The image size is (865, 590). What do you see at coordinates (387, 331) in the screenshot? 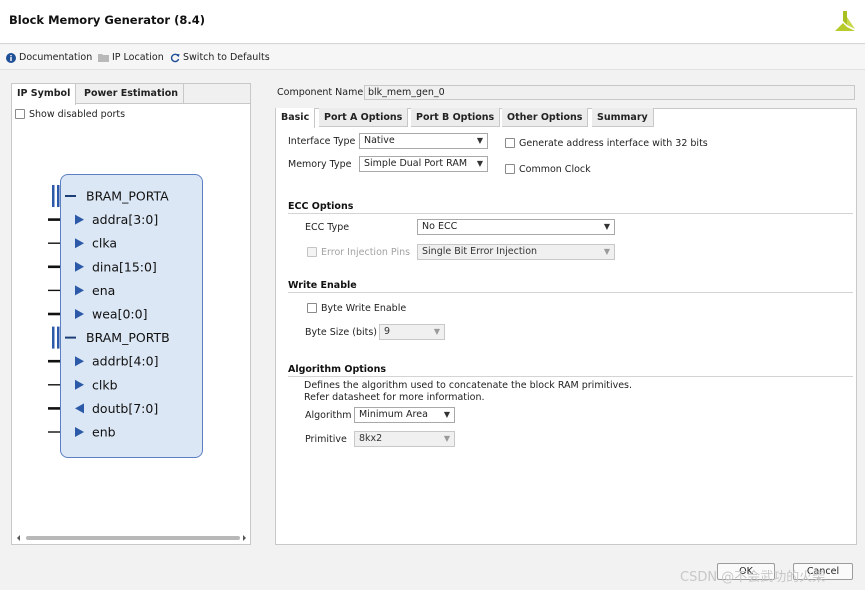
I see `byte-size-value: 9` at bounding box center [387, 331].